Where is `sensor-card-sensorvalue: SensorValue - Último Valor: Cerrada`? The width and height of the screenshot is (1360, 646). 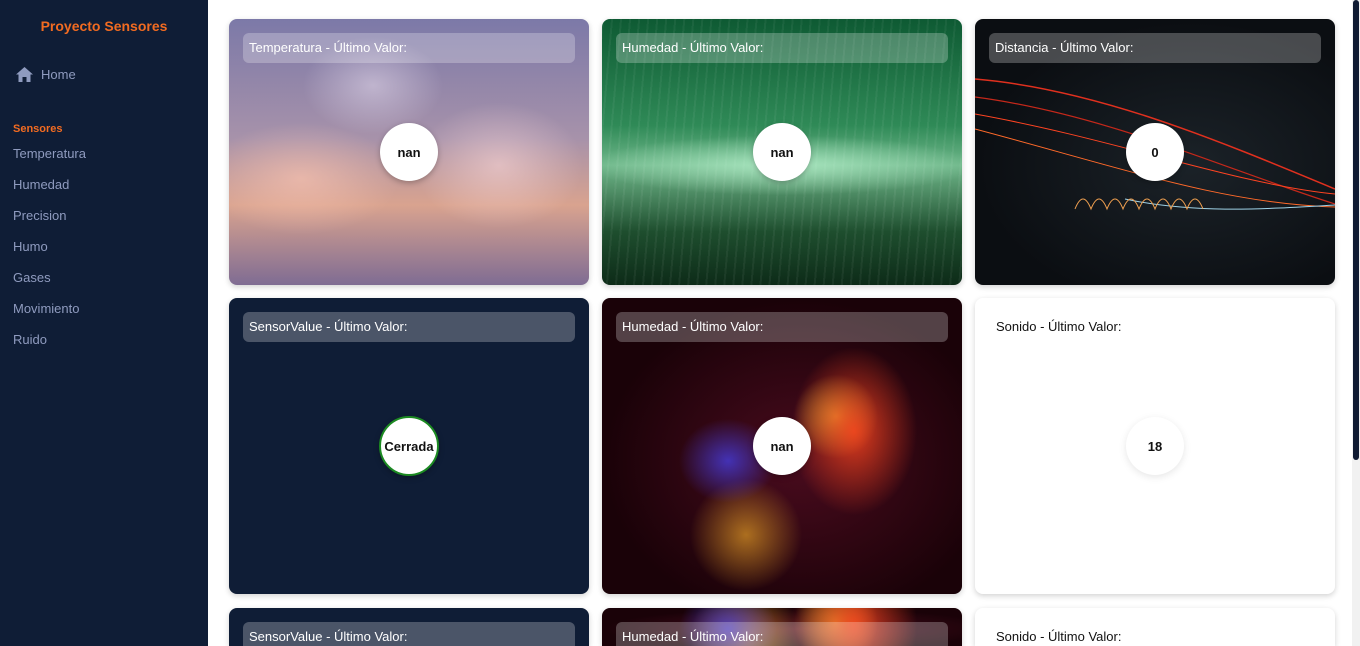
sensor-card-sensorvalue: SensorValue - Último Valor: Cerrada is located at coordinates (409, 446).